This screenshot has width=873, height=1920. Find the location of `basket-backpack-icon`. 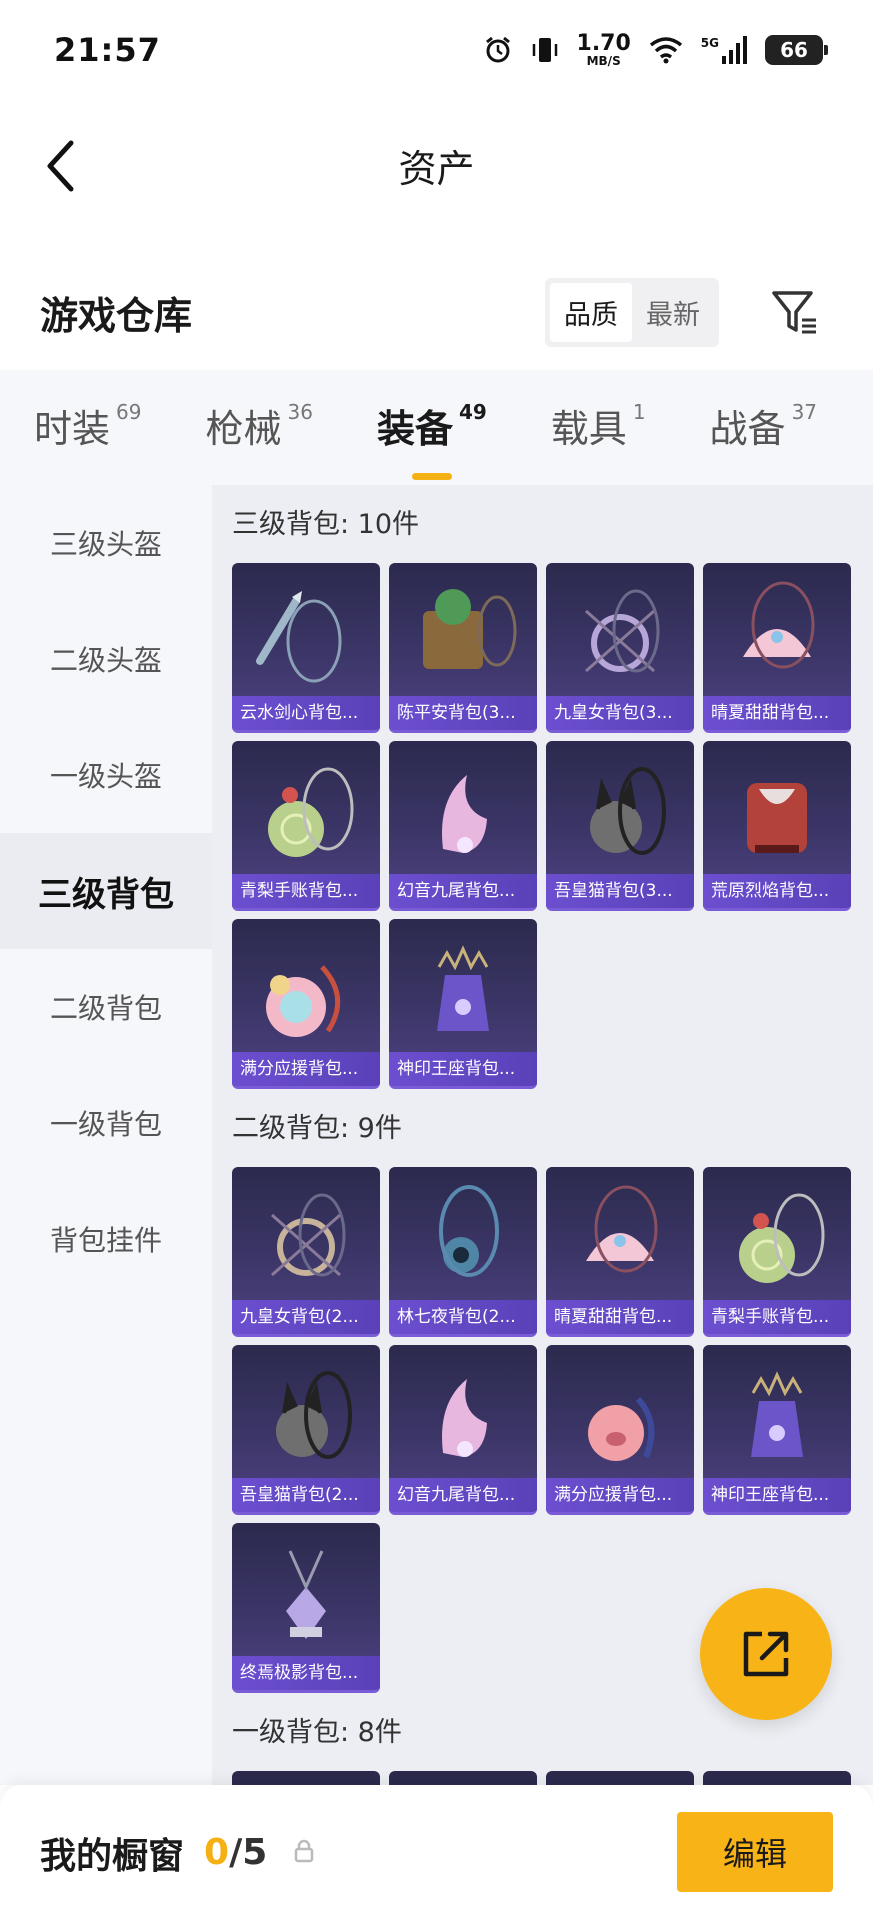

basket-backpack-icon is located at coordinates (463, 635).